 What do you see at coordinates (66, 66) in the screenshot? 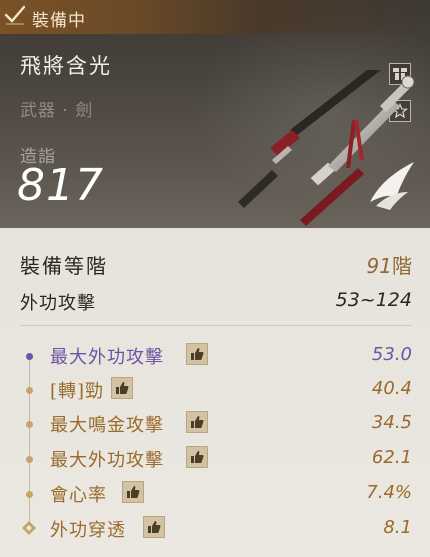
I see `item-name: 飛將含光` at bounding box center [66, 66].